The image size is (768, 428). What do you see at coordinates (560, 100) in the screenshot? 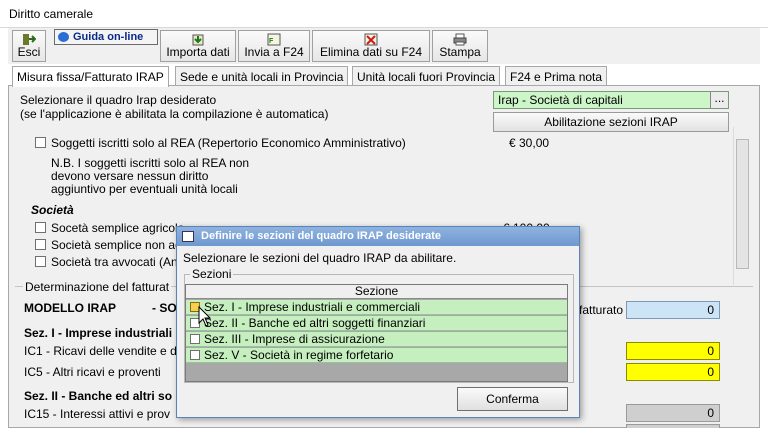
I see `quadro-irap-value: Irap - Società di capitali` at bounding box center [560, 100].